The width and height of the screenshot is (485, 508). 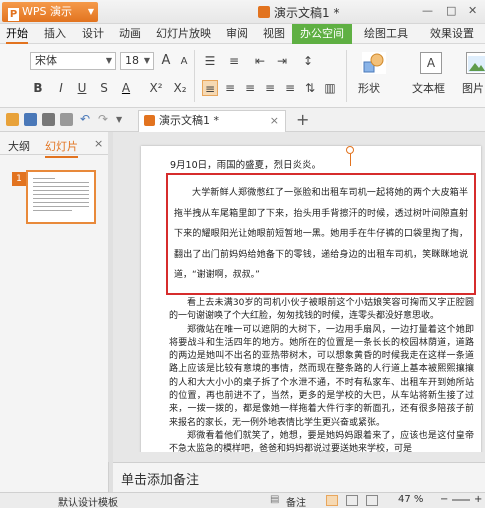 I want to click on undo-icon: ↶, so click(x=86, y=119).